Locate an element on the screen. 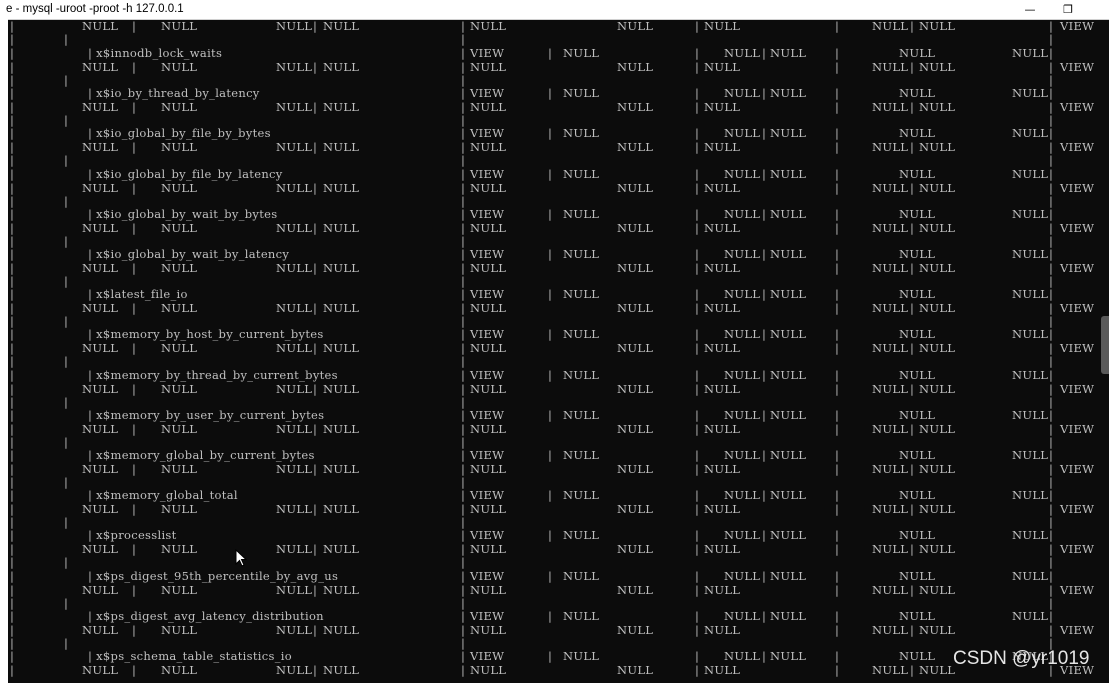  restore-icon: ❐ is located at coordinates (1068, 9).